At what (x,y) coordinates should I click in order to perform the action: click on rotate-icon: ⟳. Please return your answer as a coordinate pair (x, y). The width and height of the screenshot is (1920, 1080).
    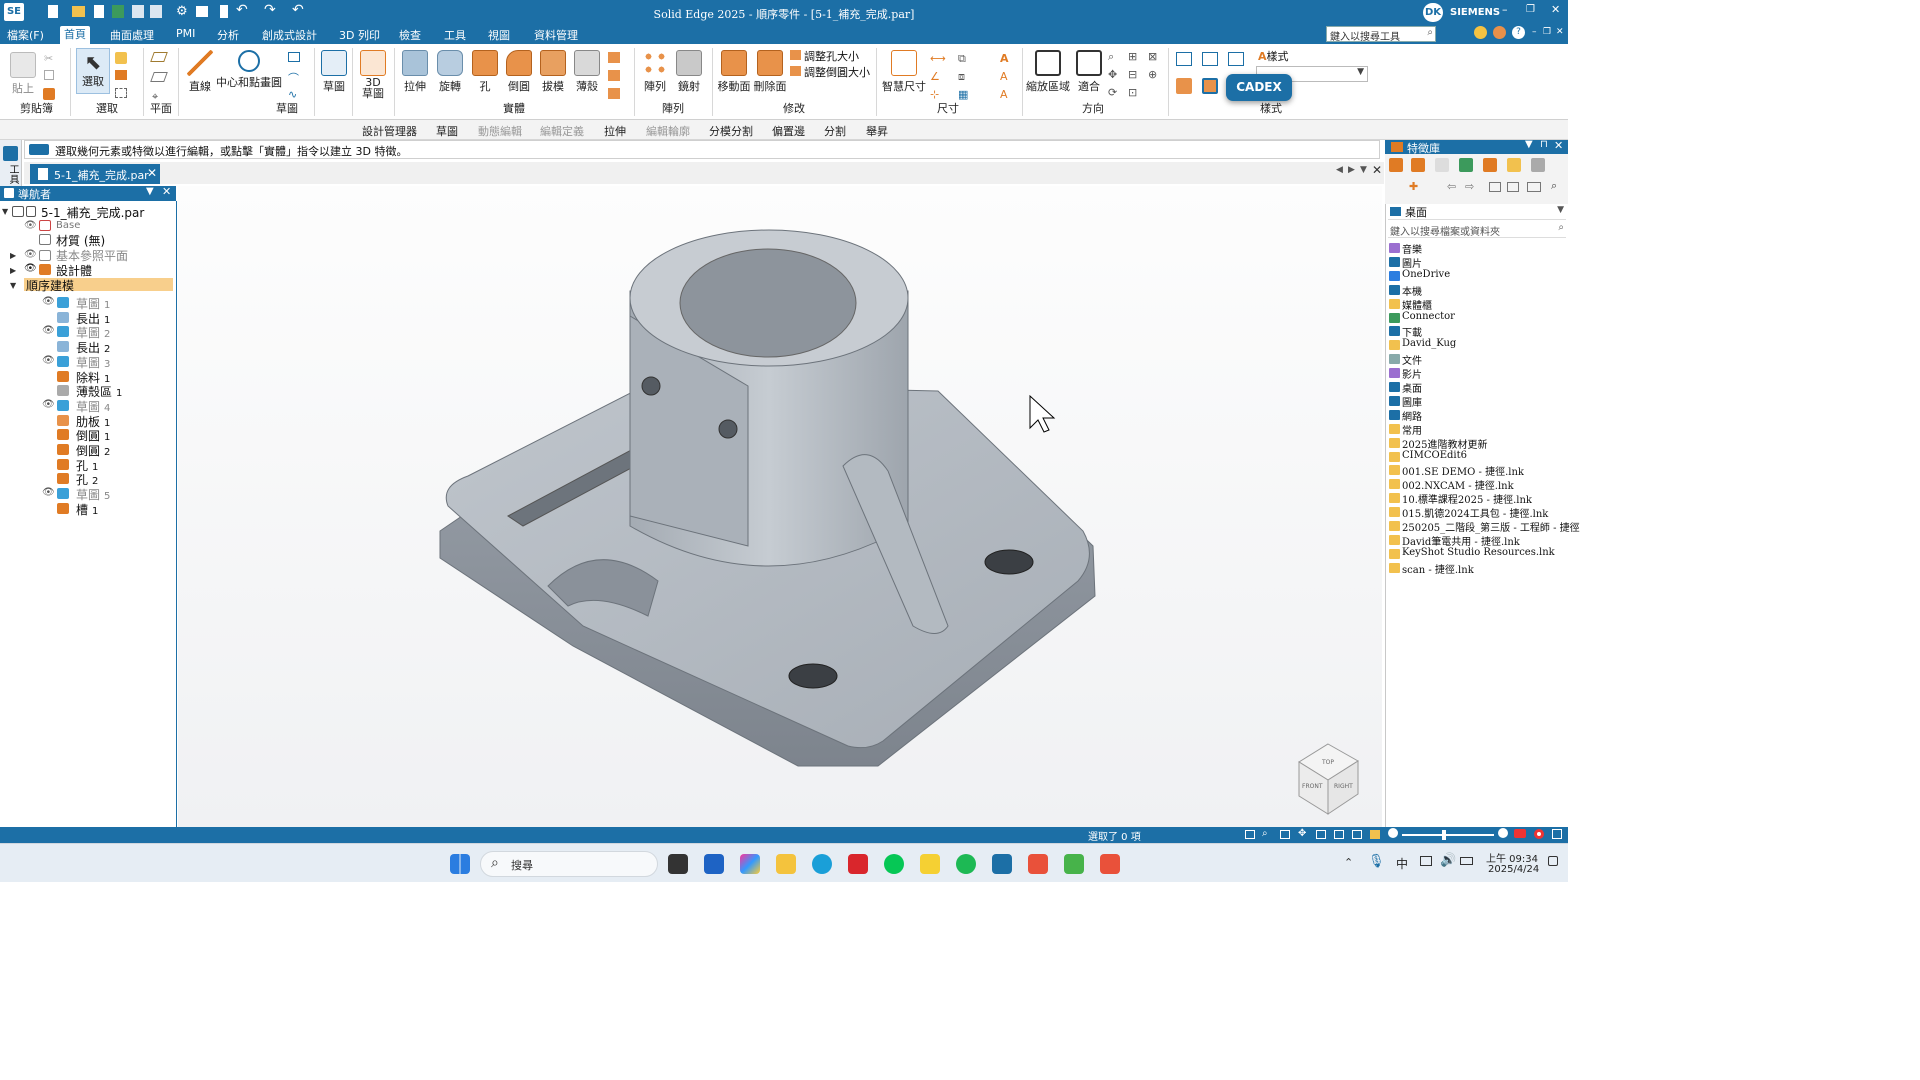
    Looking at the image, I should click on (1112, 92).